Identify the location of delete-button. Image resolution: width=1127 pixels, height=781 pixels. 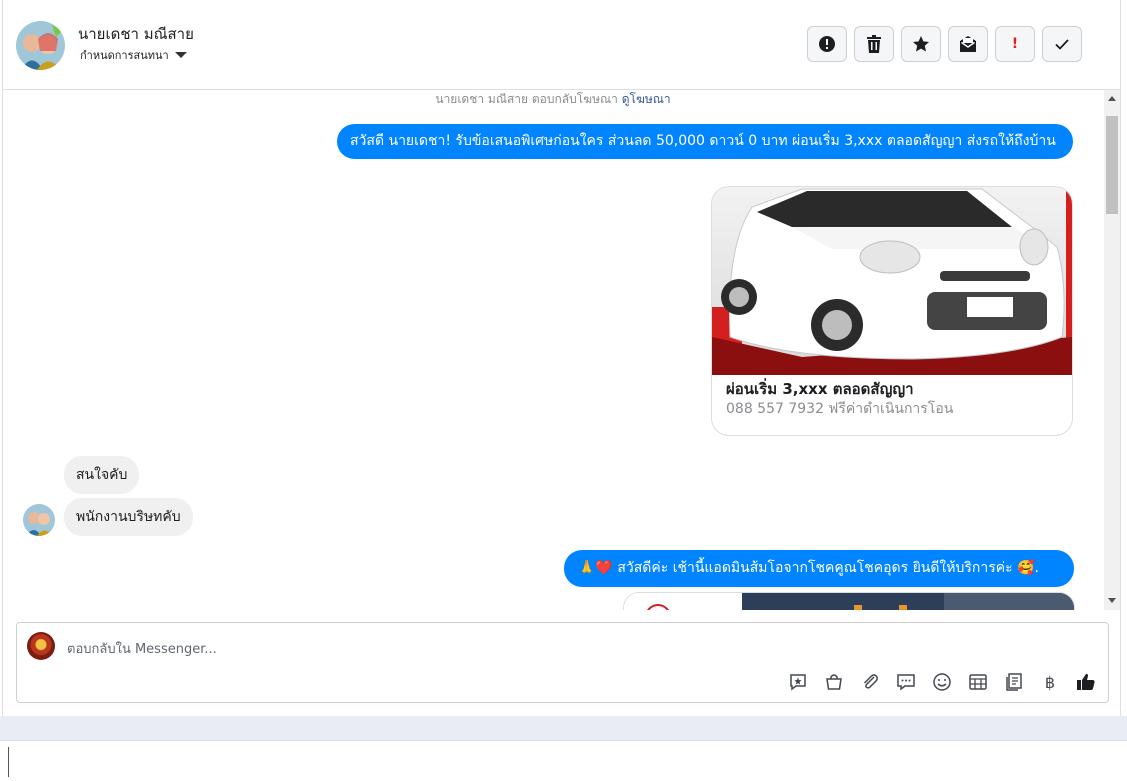
(874, 44).